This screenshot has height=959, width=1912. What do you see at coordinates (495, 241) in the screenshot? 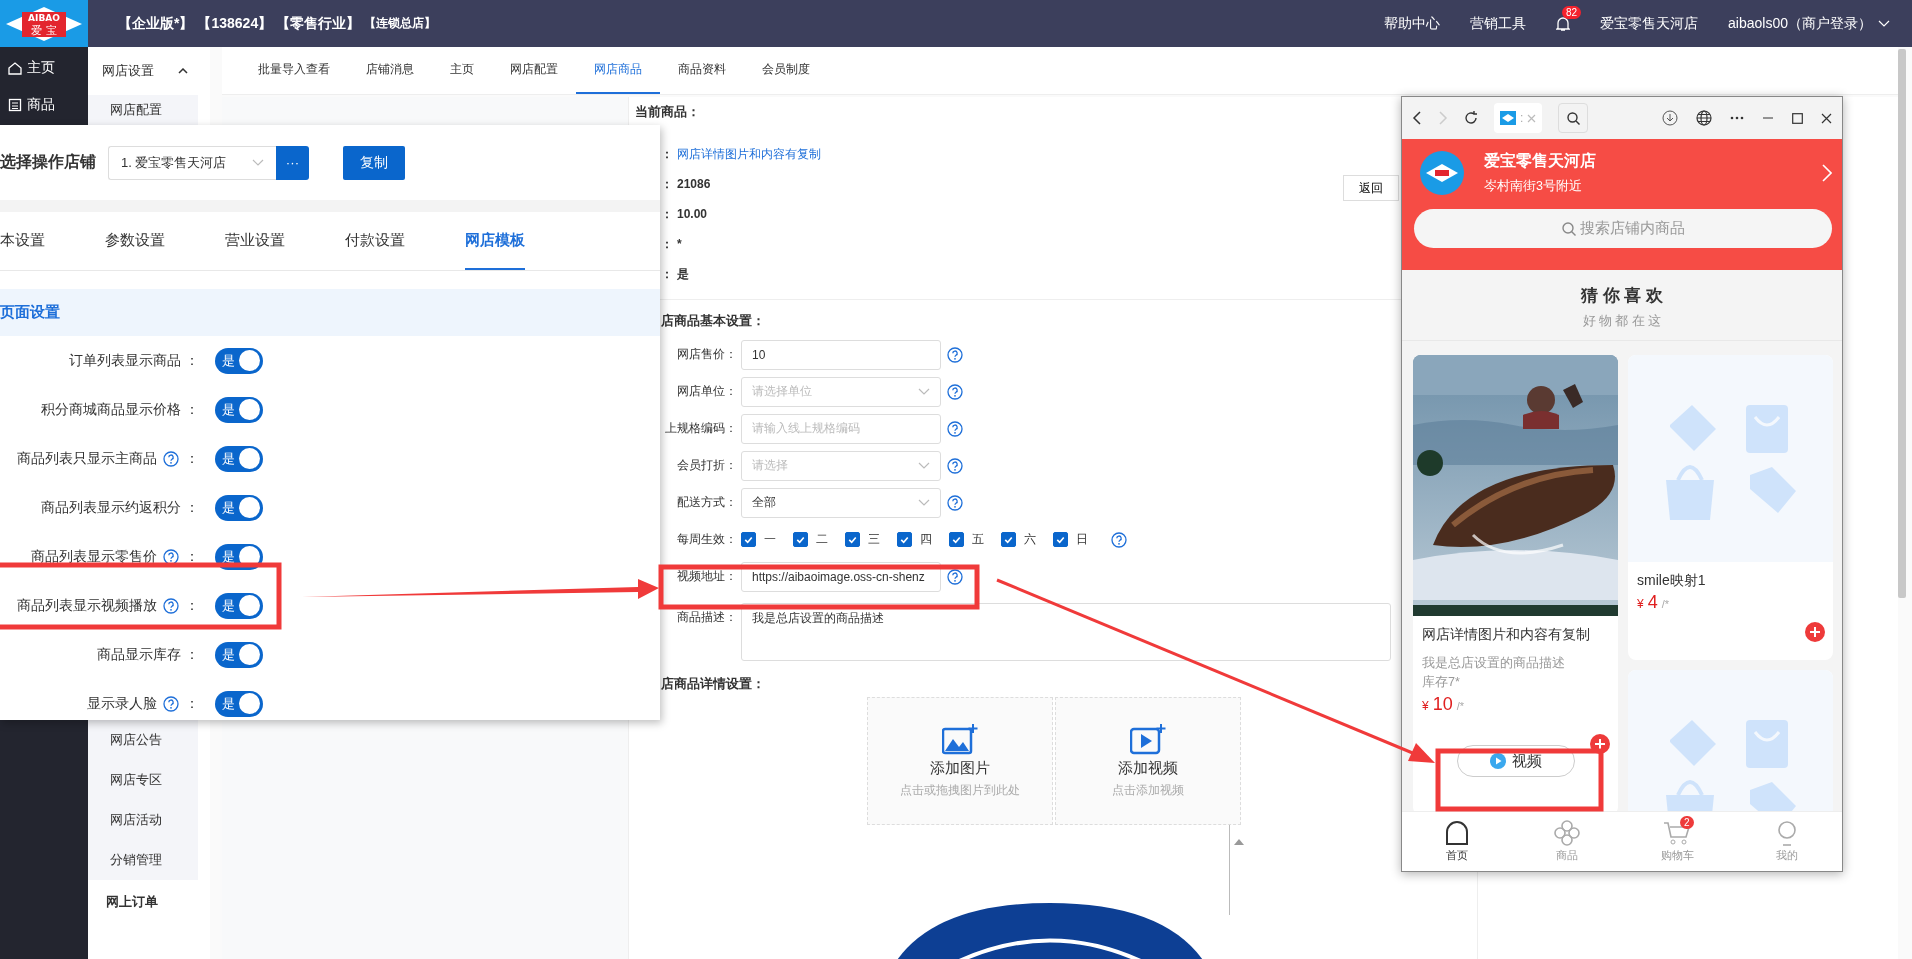
I see `settings-tab: 网店模板` at bounding box center [495, 241].